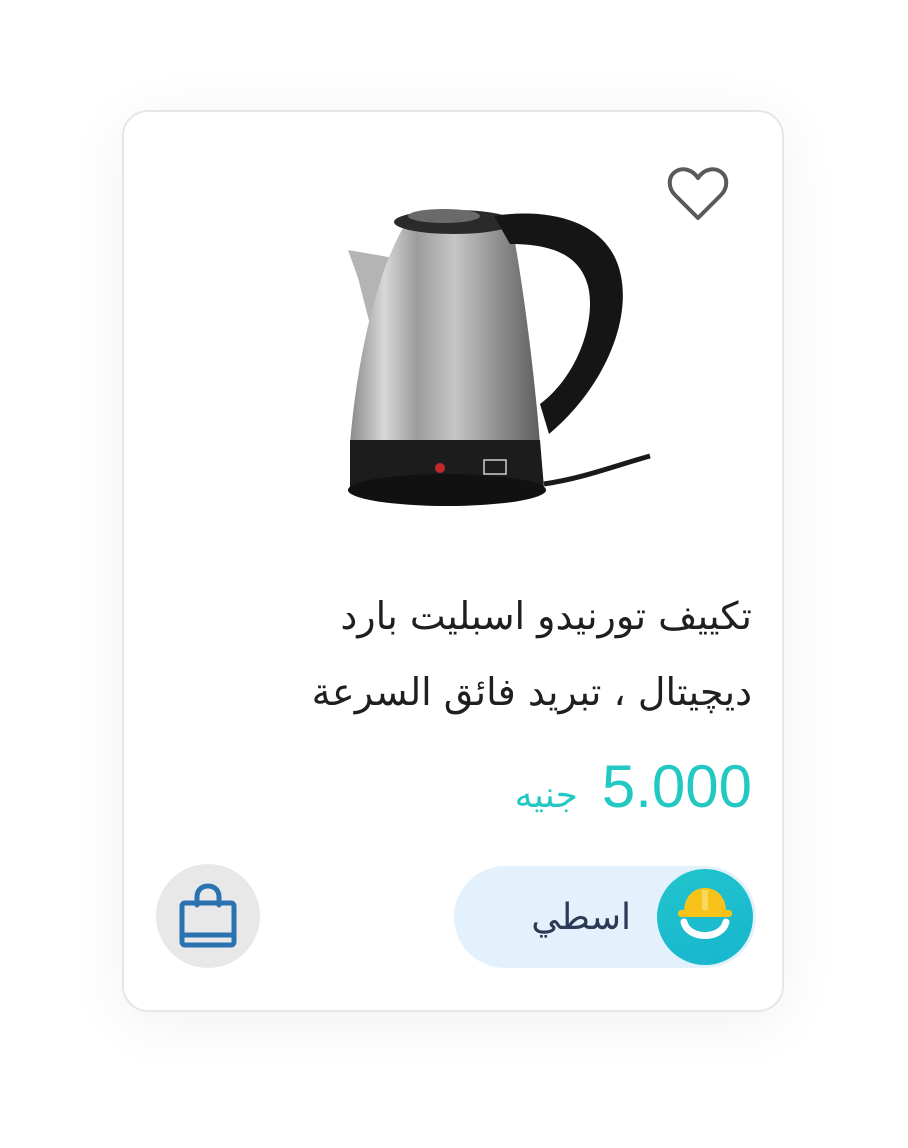  What do you see at coordinates (676, 786) in the screenshot?
I see `price-value: 5.000` at bounding box center [676, 786].